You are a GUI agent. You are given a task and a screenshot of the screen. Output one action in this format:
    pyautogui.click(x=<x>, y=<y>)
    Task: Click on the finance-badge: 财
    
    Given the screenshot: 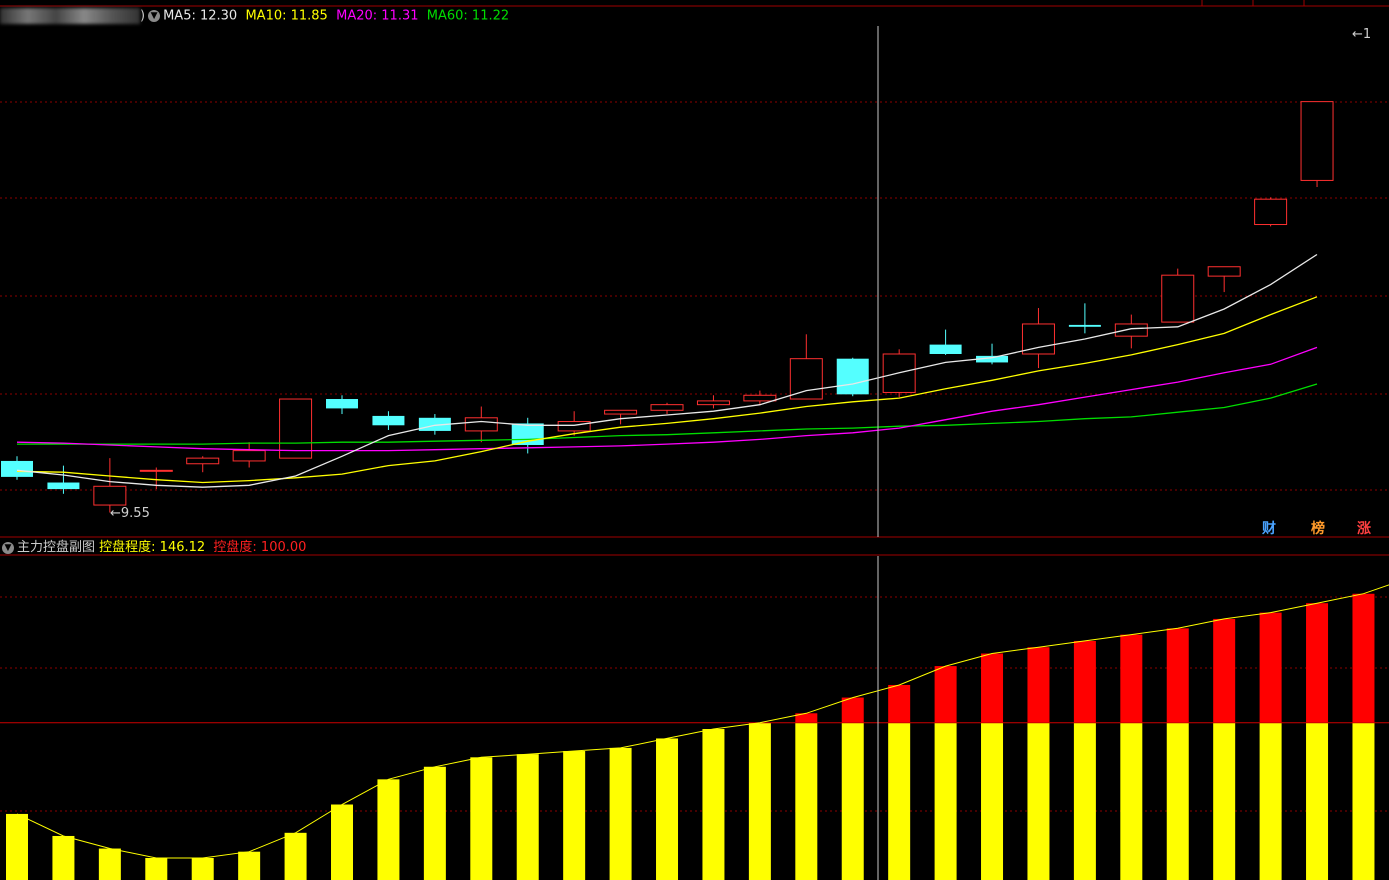 What is the action you would take?
    pyautogui.click(x=1269, y=528)
    